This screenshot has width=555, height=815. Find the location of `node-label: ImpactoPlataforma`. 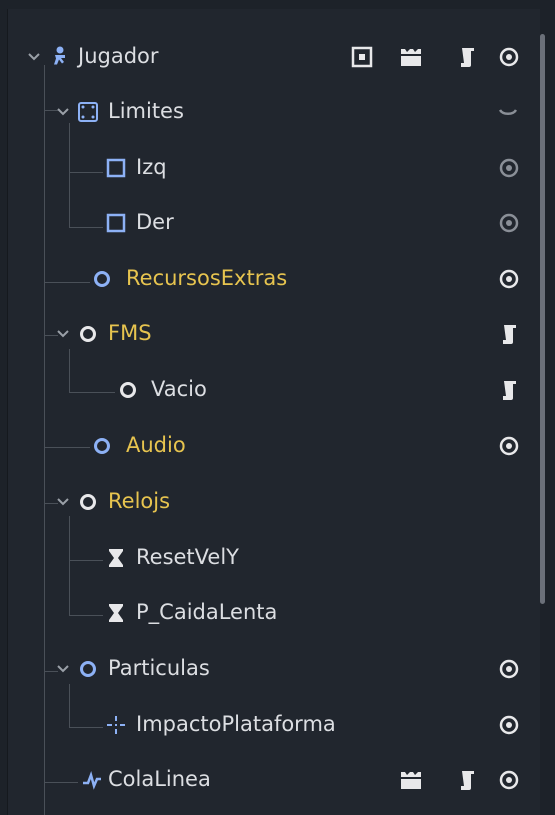

node-label: ImpactoPlataforma is located at coordinates (236, 724).